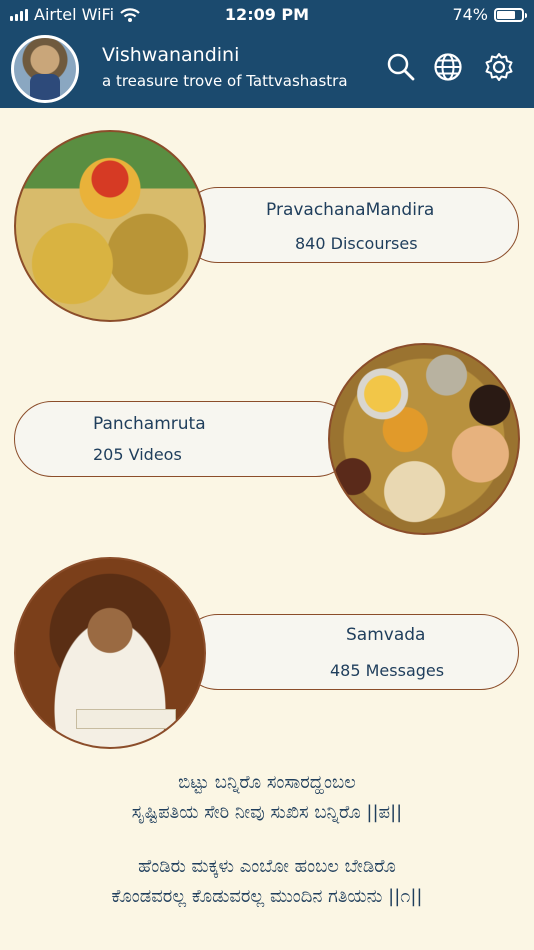 The image size is (534, 950). Describe the element at coordinates (110, 226) in the screenshot. I see `pravachanamandira-image` at that location.